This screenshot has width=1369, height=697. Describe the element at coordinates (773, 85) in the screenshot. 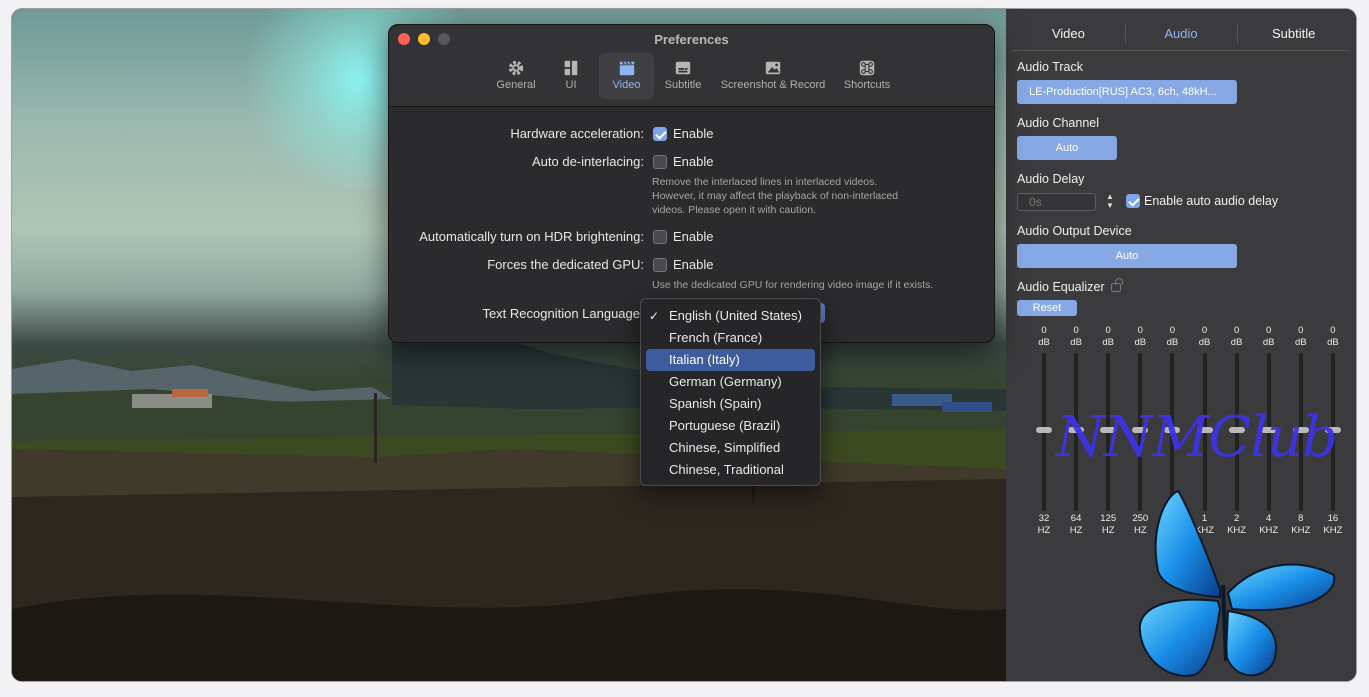

I see `toolbar-screenshot-record-label: Screenshot & Record` at that location.